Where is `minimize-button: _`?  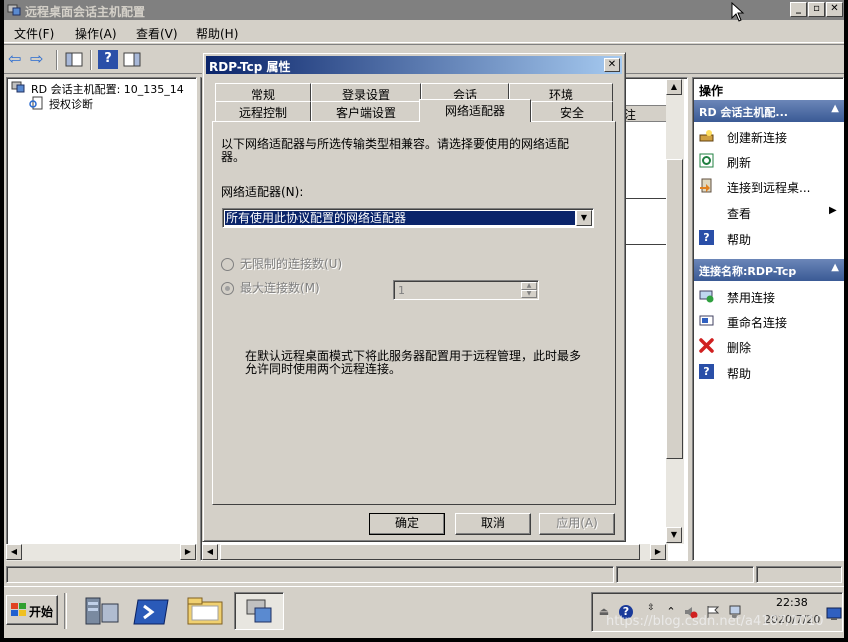 minimize-button: _ is located at coordinates (798, 9).